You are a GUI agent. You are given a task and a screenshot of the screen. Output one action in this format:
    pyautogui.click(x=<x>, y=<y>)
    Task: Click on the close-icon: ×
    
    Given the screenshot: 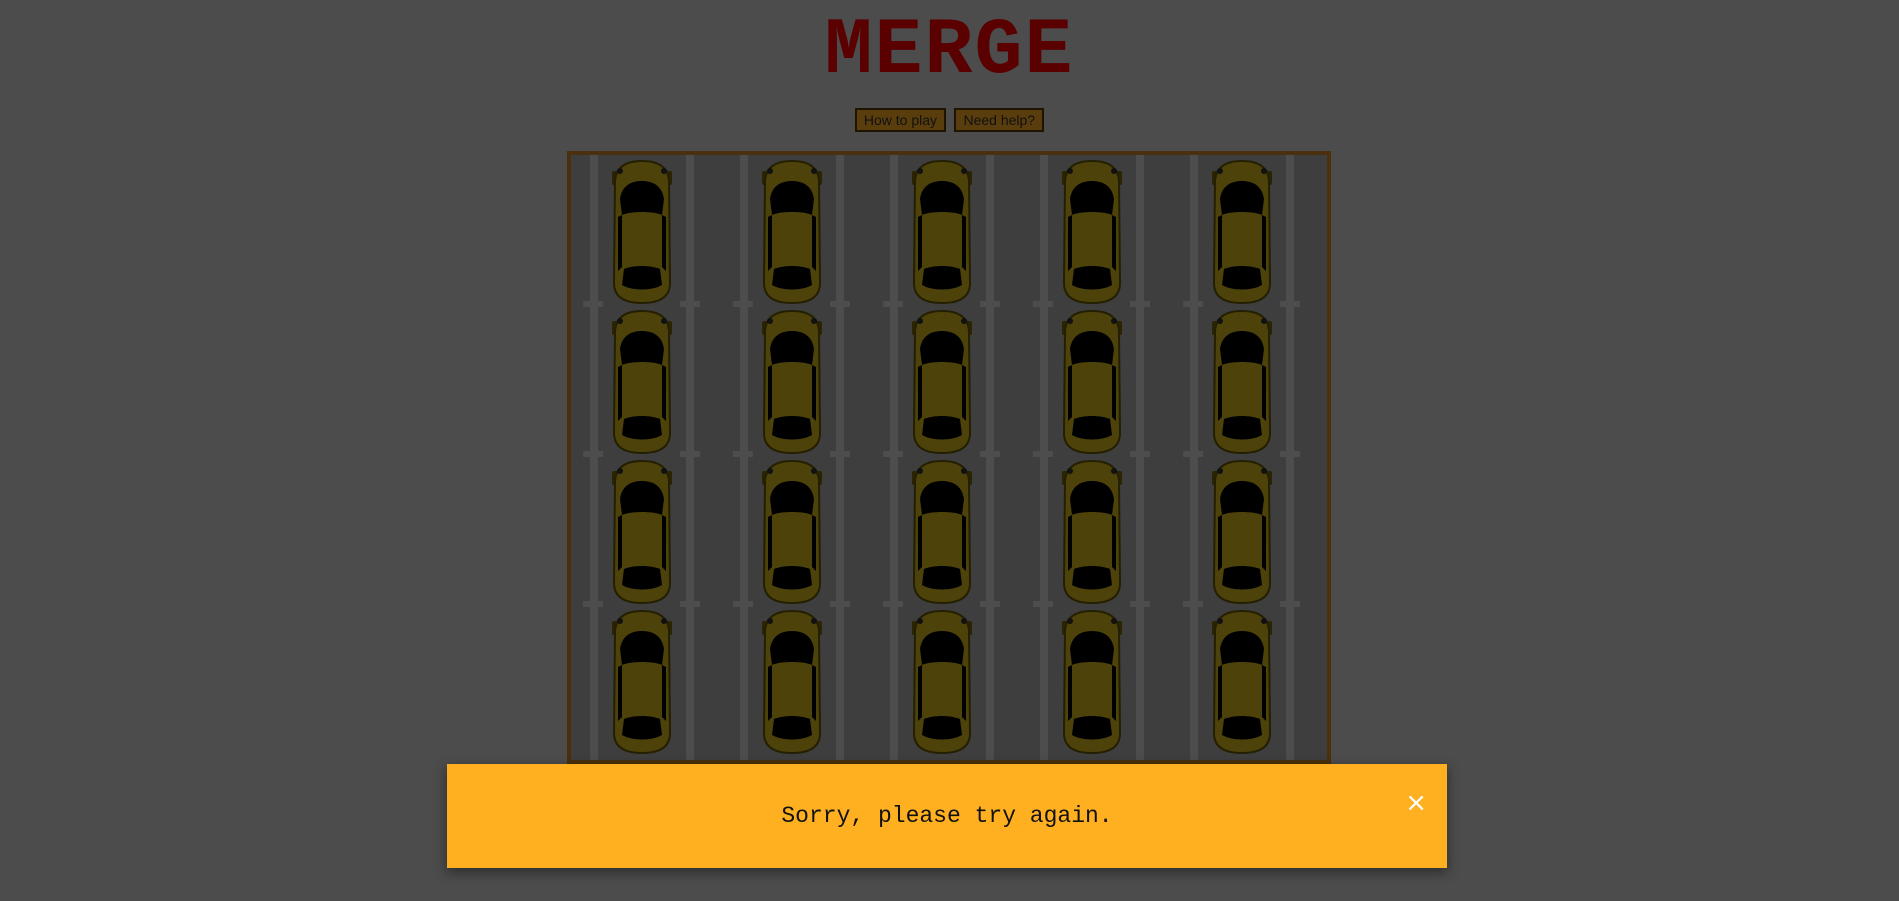 What is the action you would take?
    pyautogui.click(x=1416, y=803)
    